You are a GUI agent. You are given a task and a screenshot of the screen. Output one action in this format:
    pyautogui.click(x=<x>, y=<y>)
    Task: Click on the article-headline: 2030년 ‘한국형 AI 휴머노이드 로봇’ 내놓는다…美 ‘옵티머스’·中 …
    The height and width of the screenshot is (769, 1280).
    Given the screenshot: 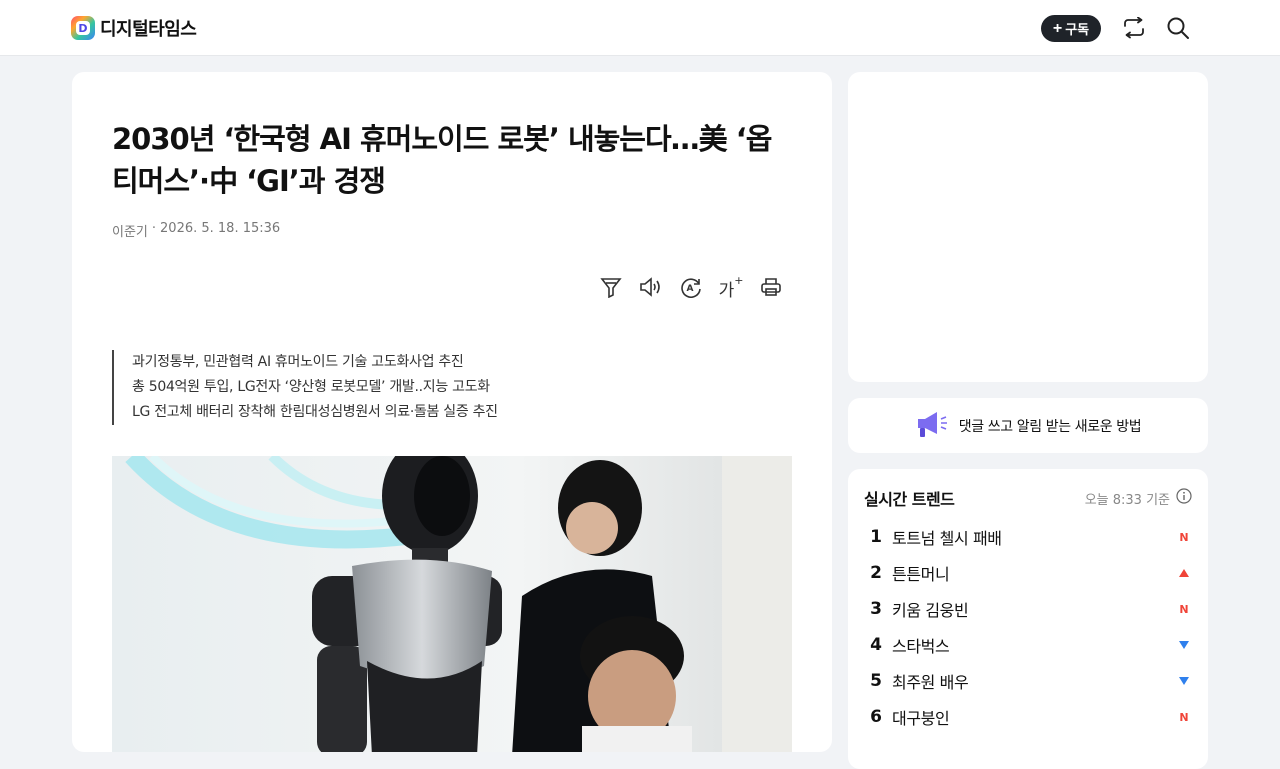 What is the action you would take?
    pyautogui.click(x=442, y=160)
    